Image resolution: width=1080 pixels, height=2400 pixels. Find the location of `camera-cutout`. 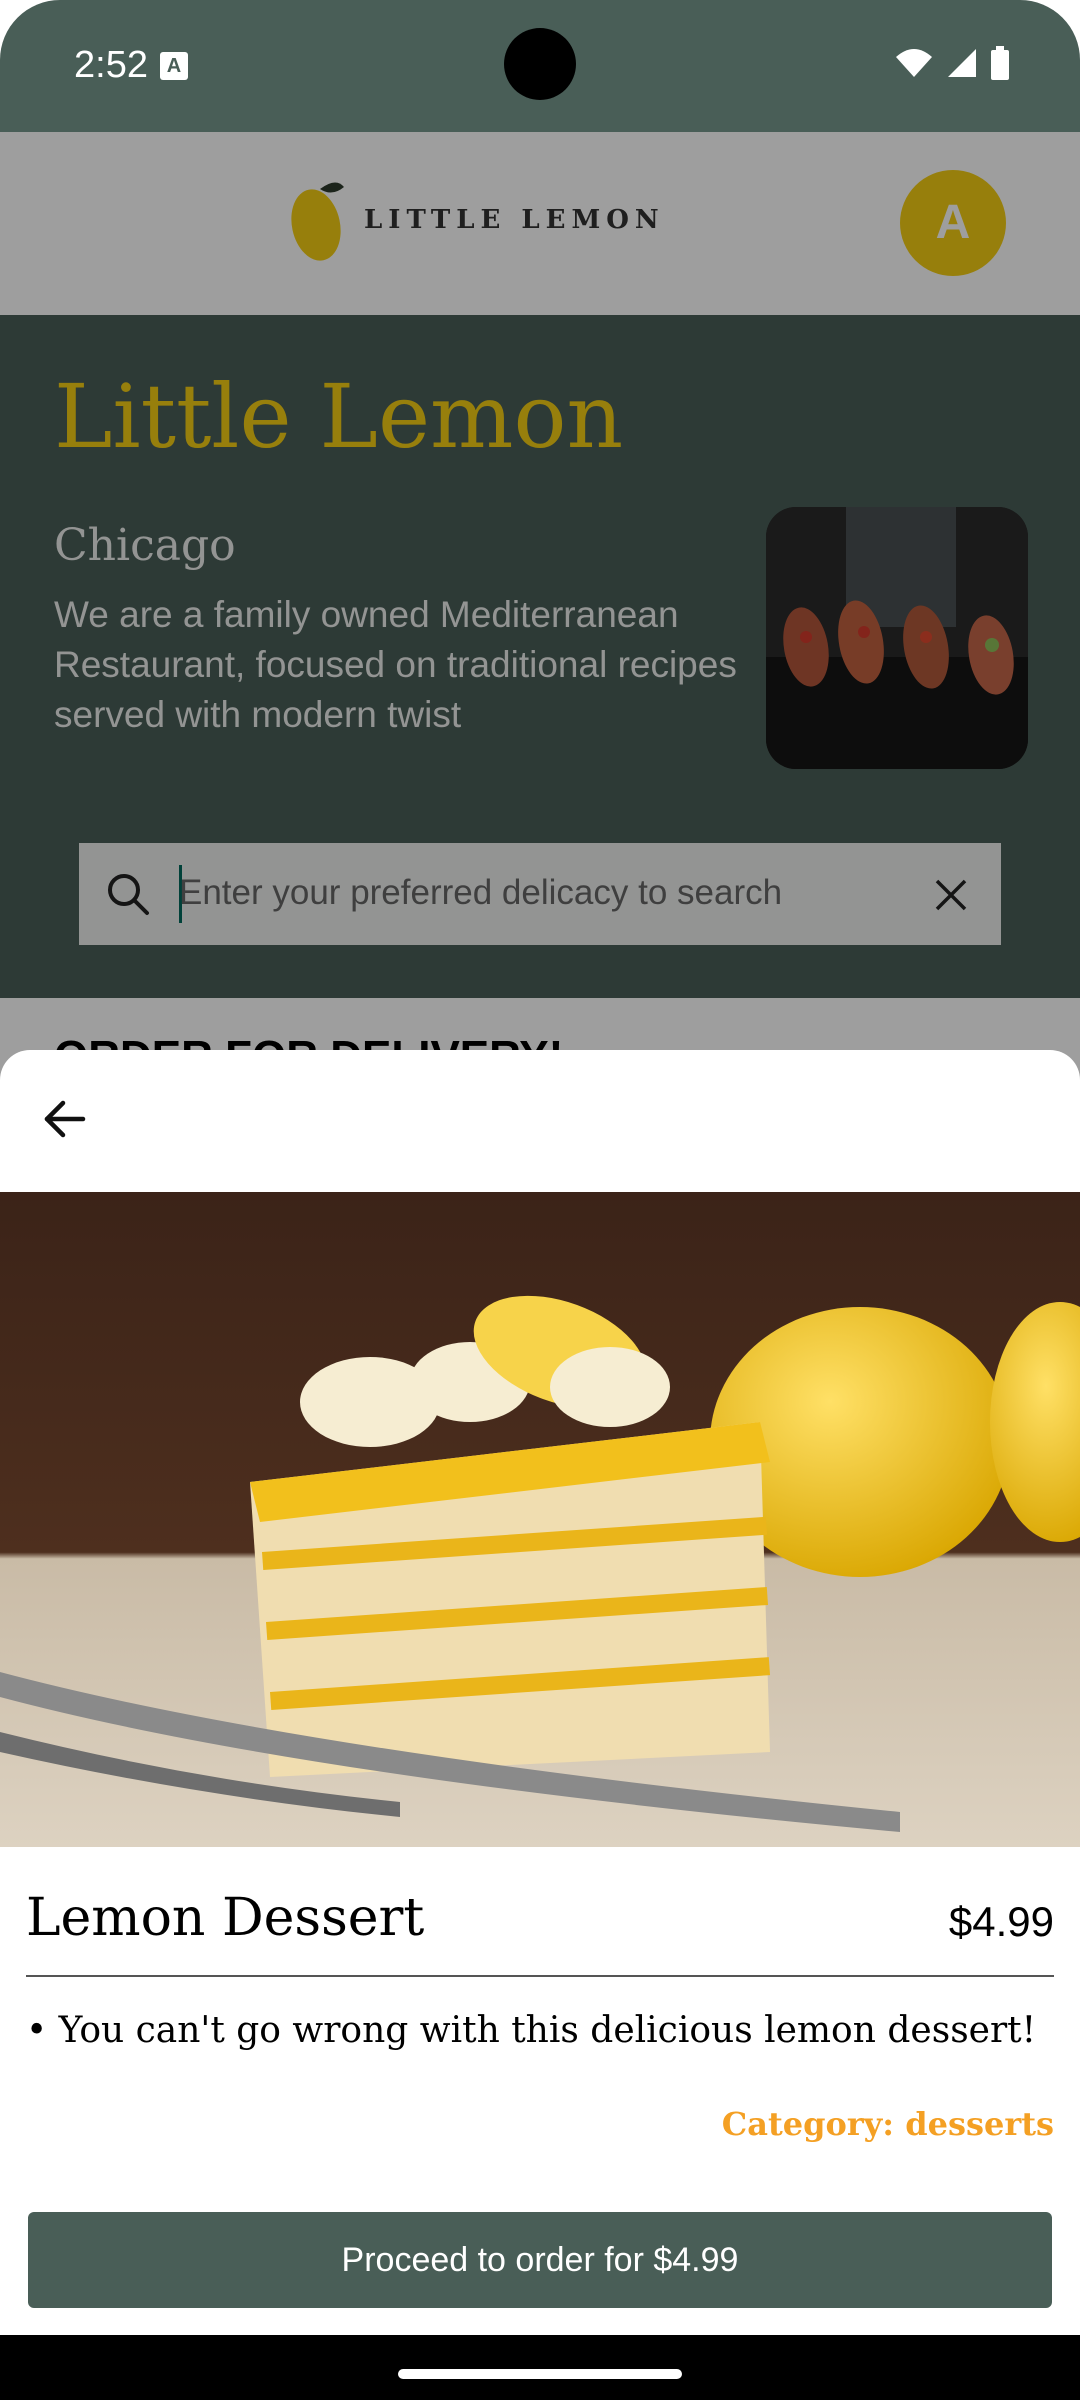

camera-cutout is located at coordinates (540, 64).